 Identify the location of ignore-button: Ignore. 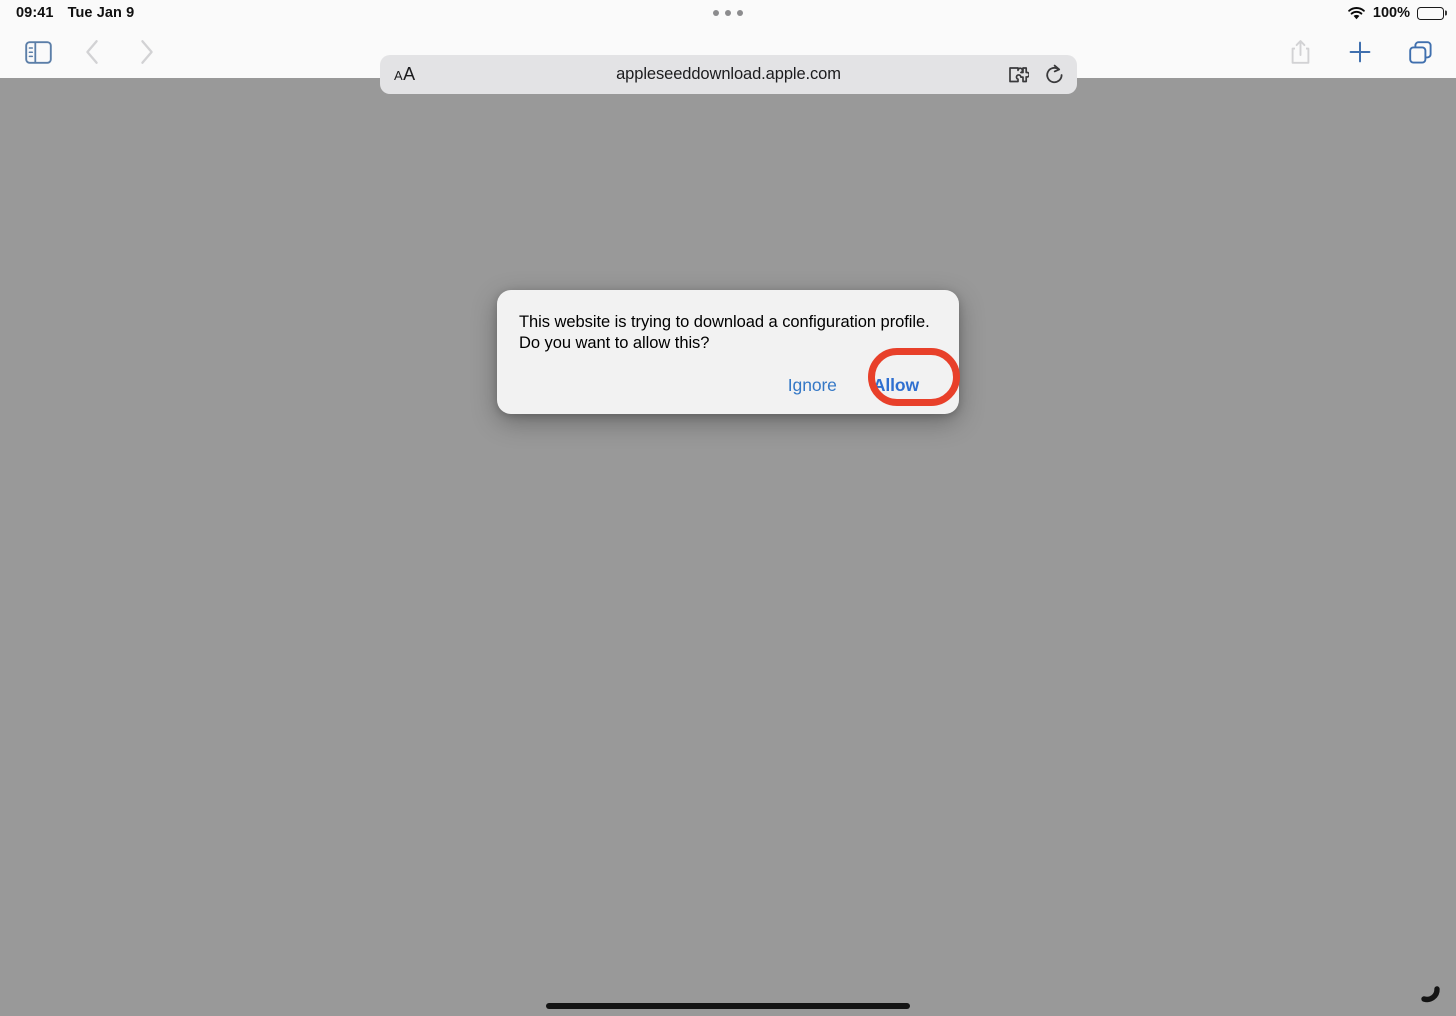
(812, 385).